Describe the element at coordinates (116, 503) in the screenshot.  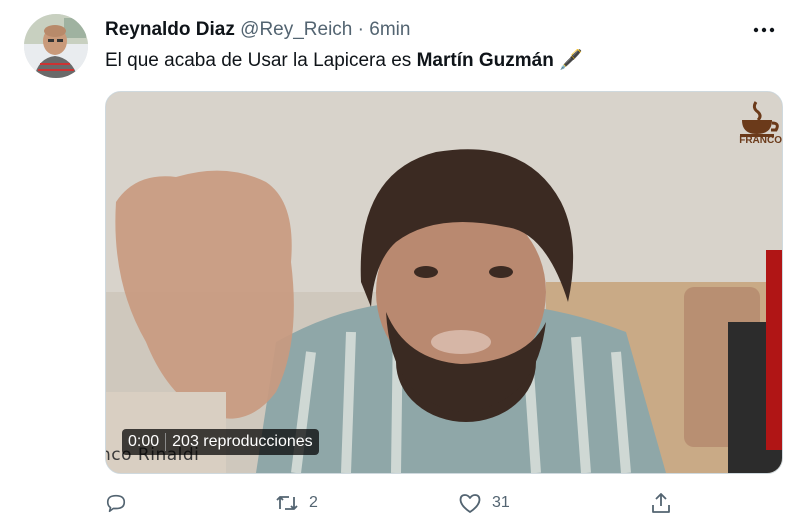
I see `reply-icon` at that location.